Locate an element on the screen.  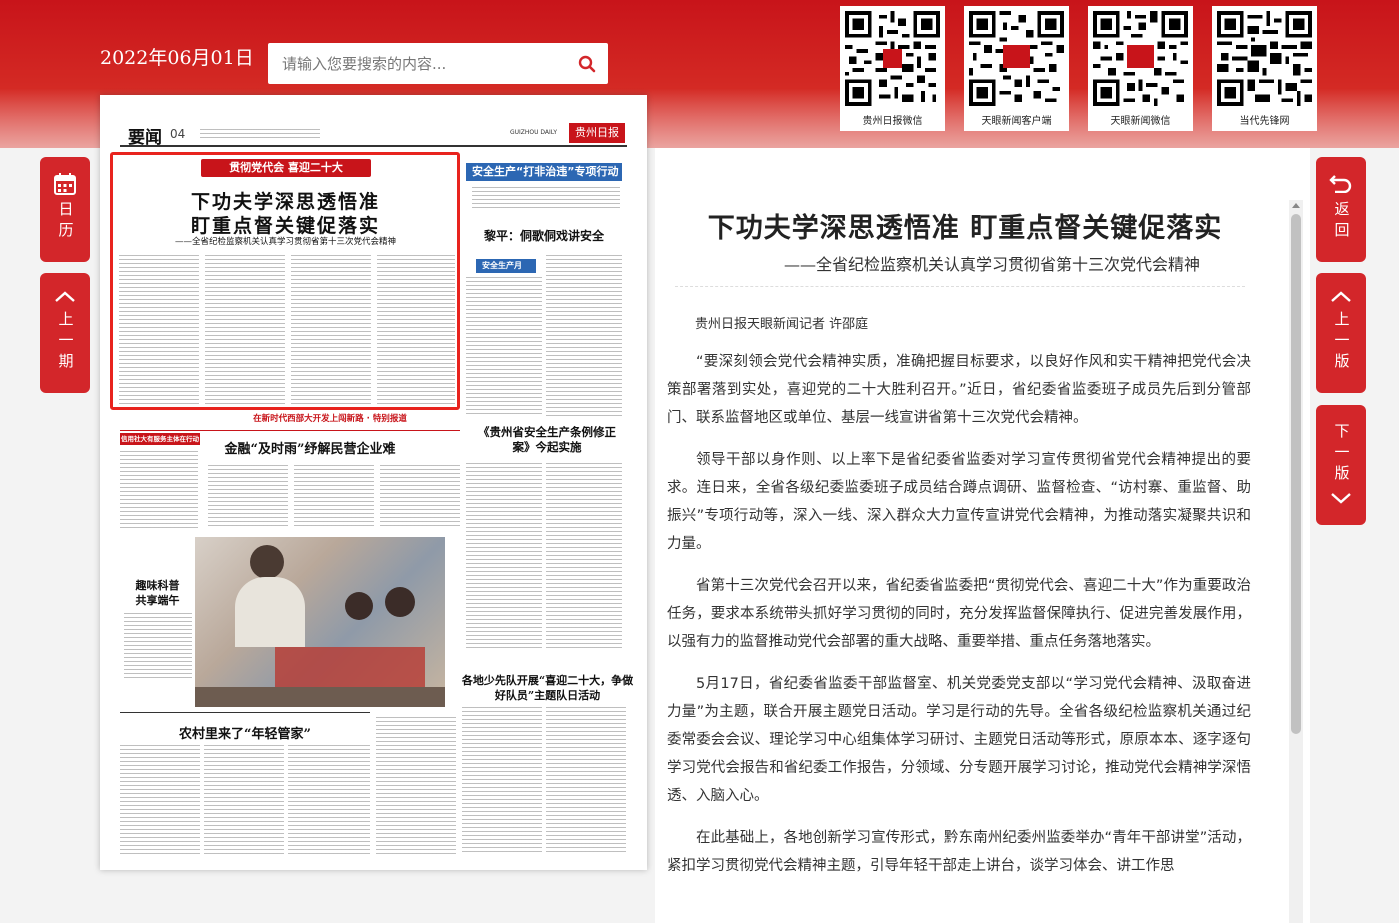
special-report-strip: 在新时代西部大开发上闯新路 · 特别报道 is located at coordinates (330, 419).